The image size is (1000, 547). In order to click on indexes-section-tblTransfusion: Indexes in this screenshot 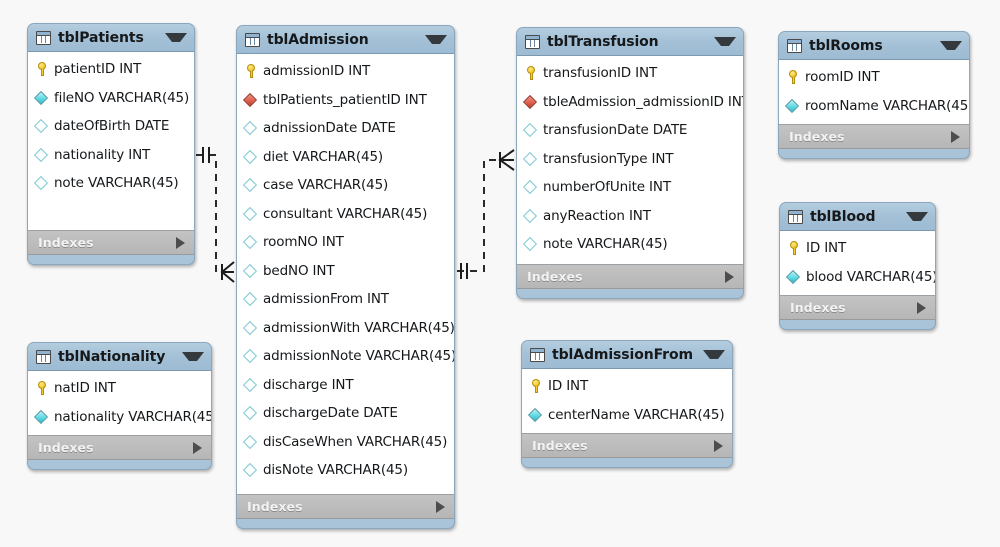, I will do `click(630, 277)`.